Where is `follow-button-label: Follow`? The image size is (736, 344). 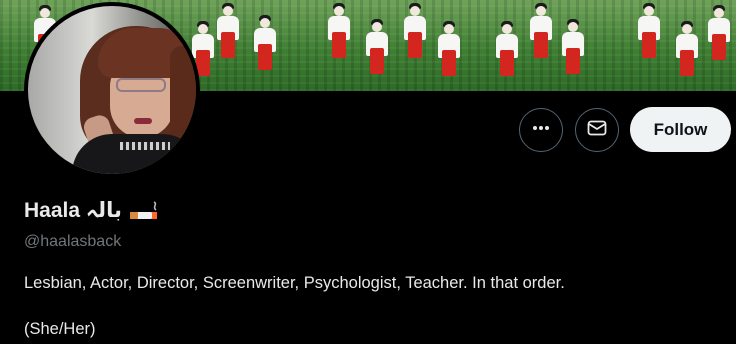
follow-button-label: Follow is located at coordinates (680, 129).